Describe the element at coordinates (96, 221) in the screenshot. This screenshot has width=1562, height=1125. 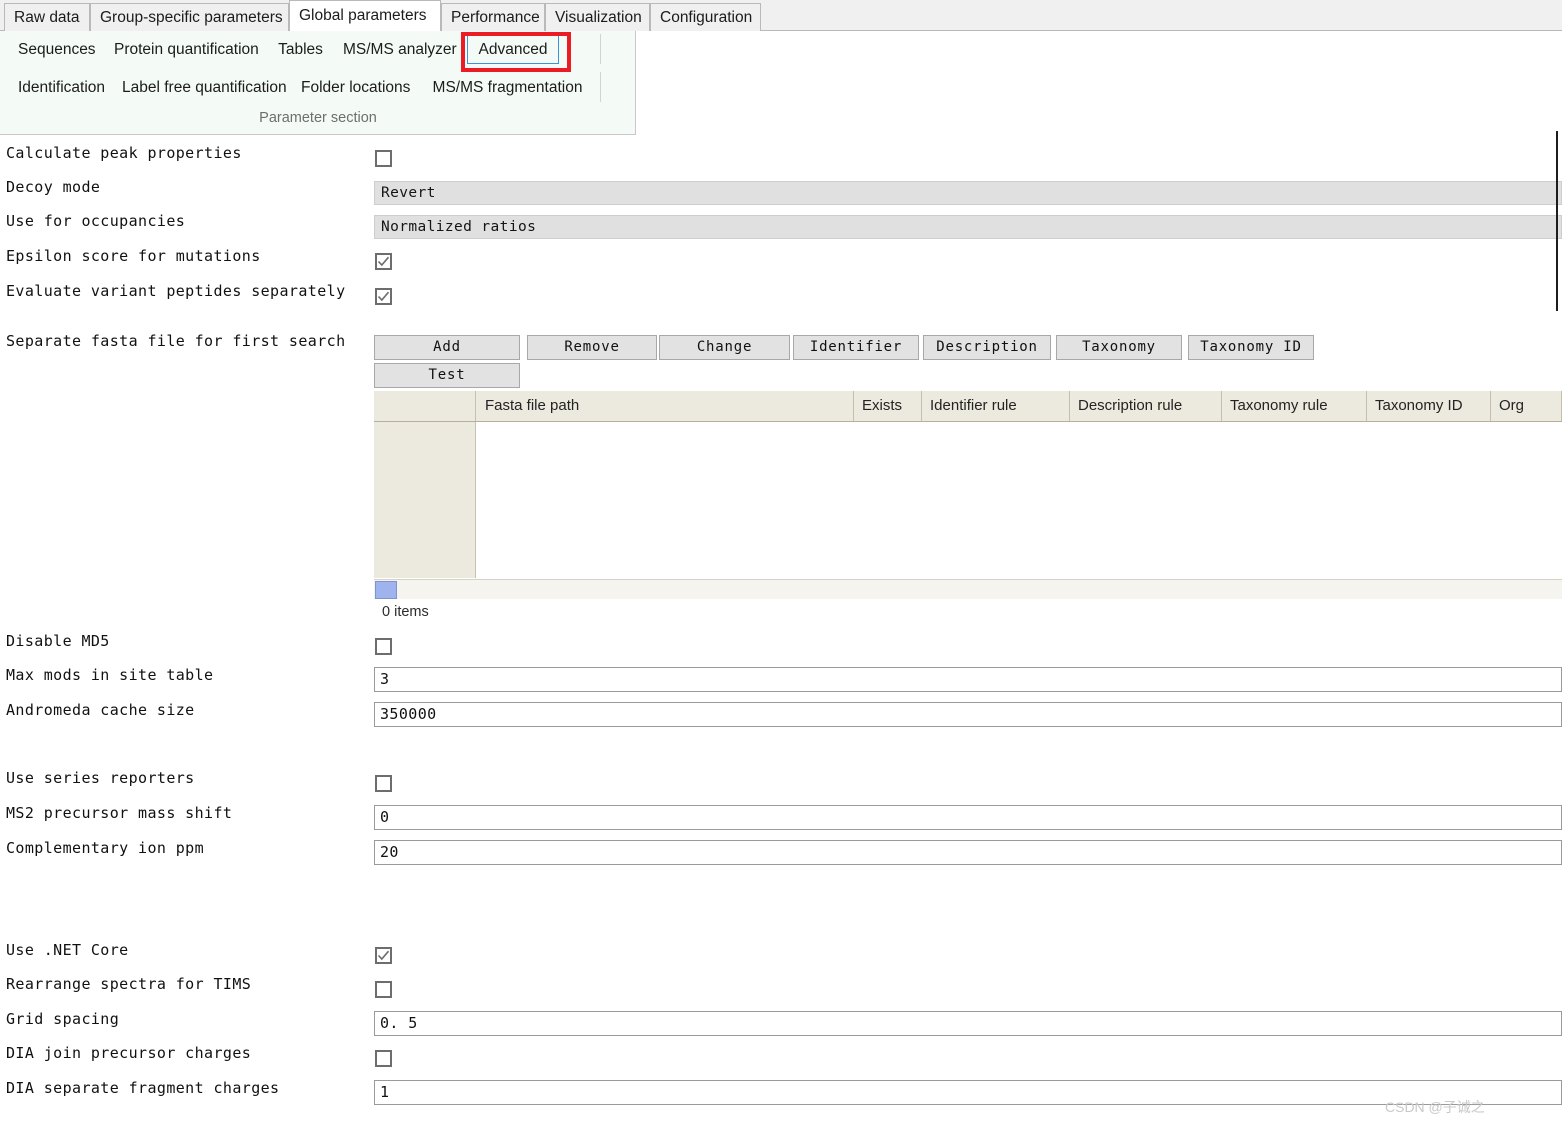
I see `label-use-for-occupancies: Use for occupancies` at that location.